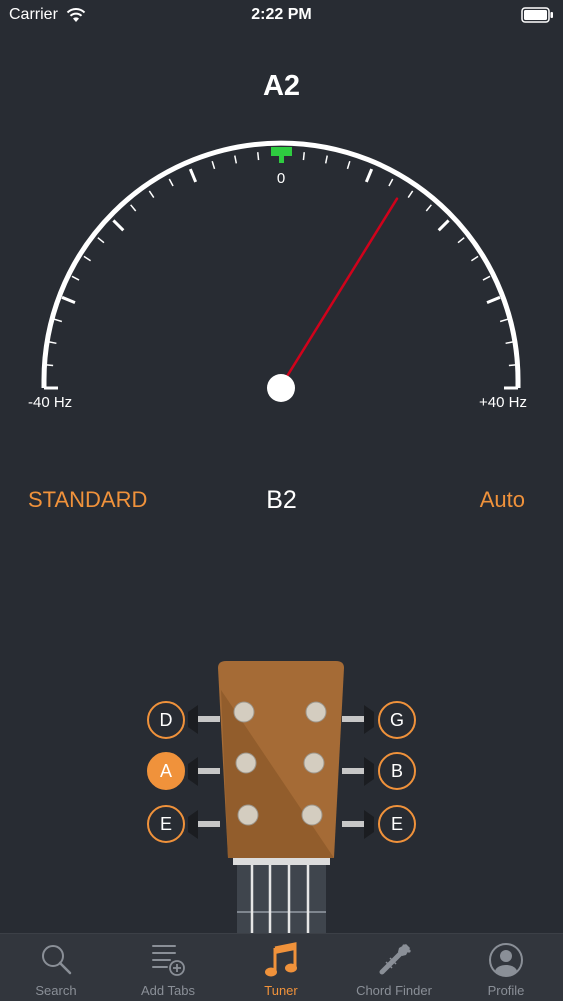 The image size is (563, 1001). What do you see at coordinates (506, 990) in the screenshot?
I see `tab-label: Profile` at bounding box center [506, 990].